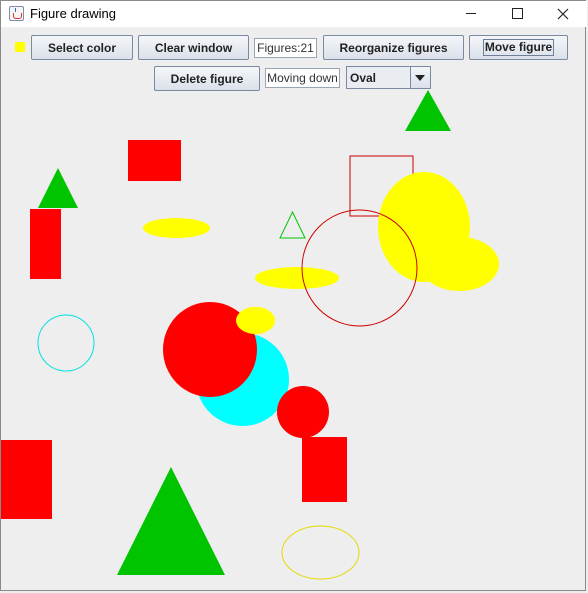  I want to click on figure-type-select: Oval, so click(388, 77).